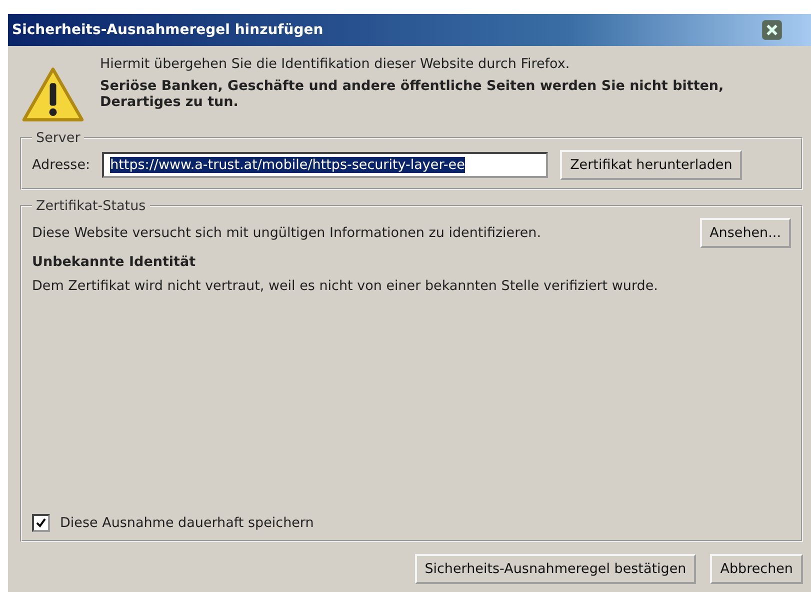  What do you see at coordinates (756, 569) in the screenshot?
I see `cancel-button: Abbrechen` at bounding box center [756, 569].